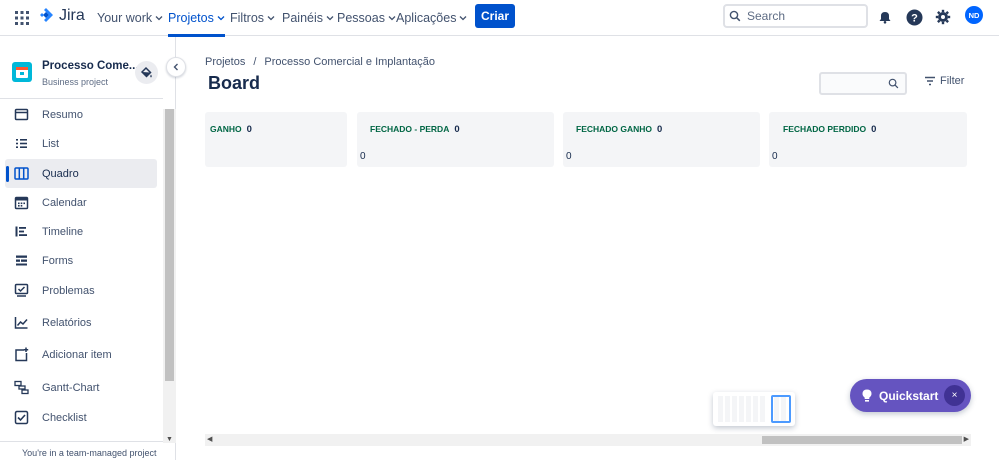 Image resolution: width=999 pixels, height=460 pixels. What do you see at coordinates (22, 18) in the screenshot?
I see `app-switcher-icon` at bounding box center [22, 18].